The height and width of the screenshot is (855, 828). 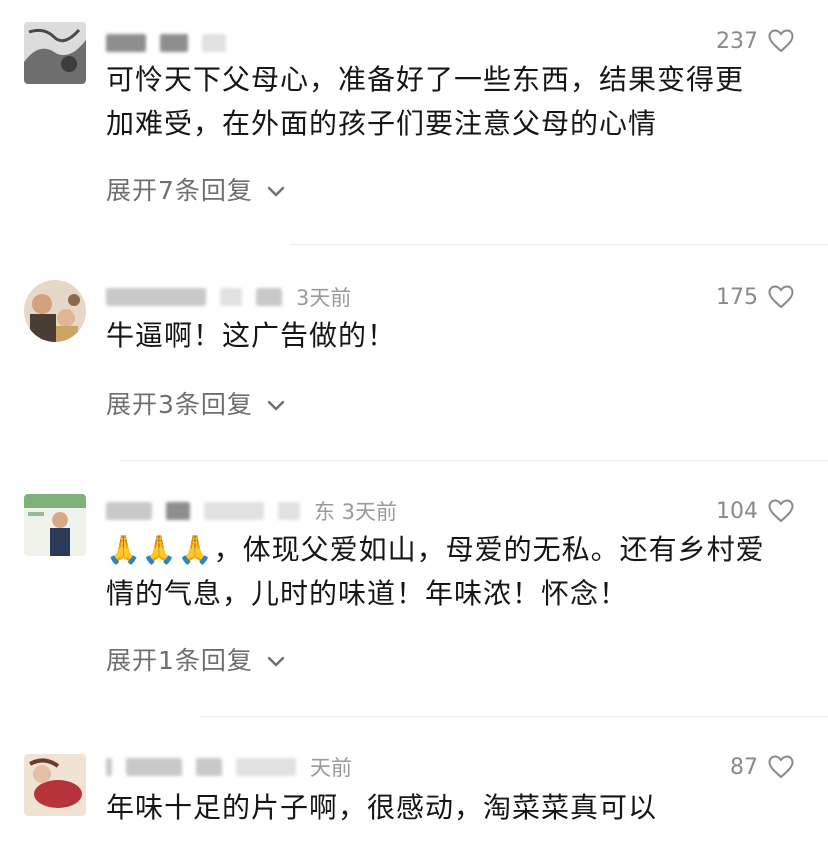 I want to click on expand-replies-label: 展开3条回复, so click(x=179, y=404).